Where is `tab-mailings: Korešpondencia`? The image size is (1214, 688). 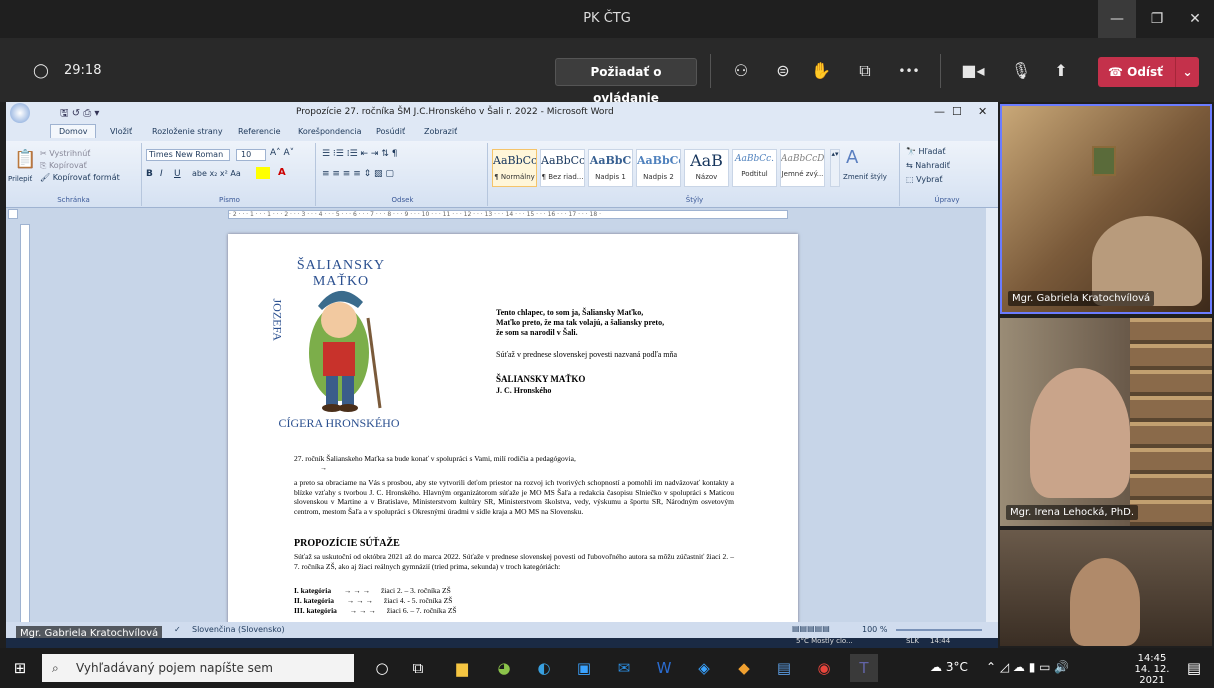
tab-mailings: Korešpondencia is located at coordinates (330, 131).